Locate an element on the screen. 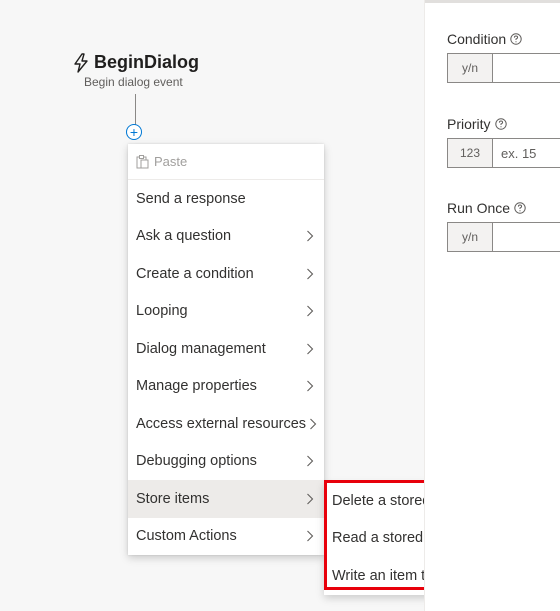  trigger-title: BeginDialog is located at coordinates (147, 62).